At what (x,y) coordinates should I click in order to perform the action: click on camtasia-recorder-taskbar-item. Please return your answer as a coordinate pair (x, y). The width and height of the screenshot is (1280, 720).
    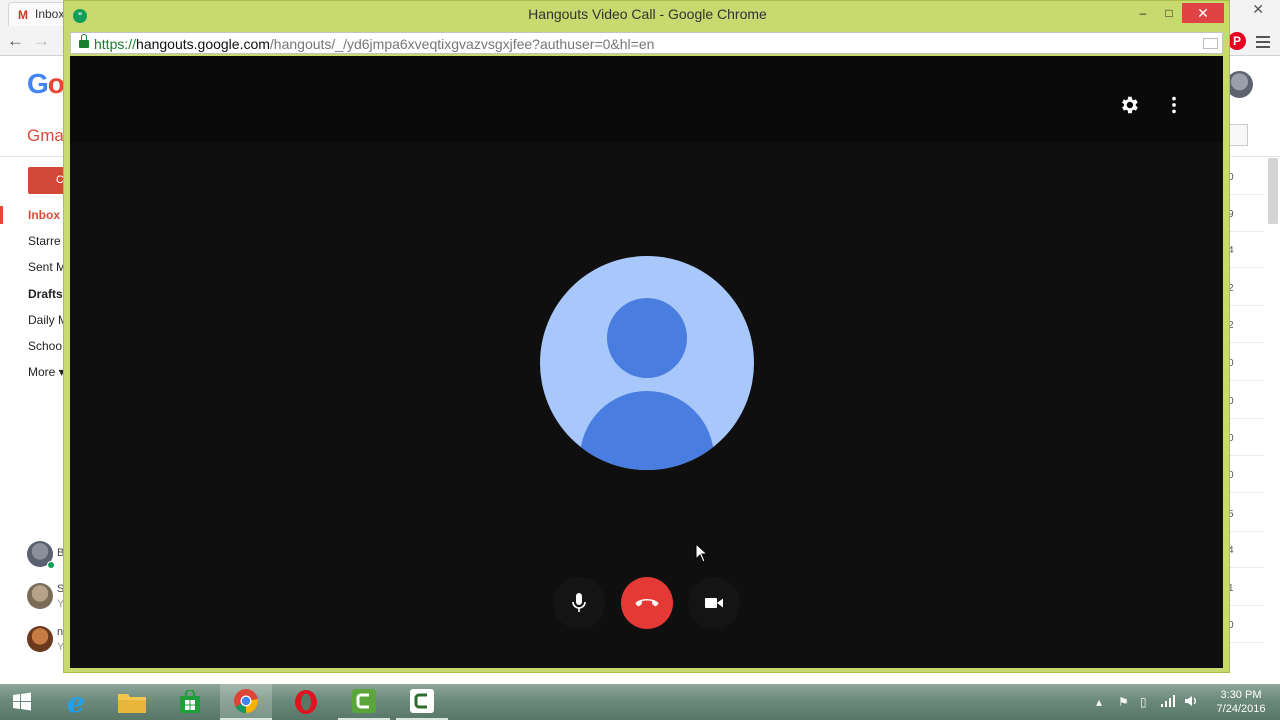
    Looking at the image, I should click on (422, 702).